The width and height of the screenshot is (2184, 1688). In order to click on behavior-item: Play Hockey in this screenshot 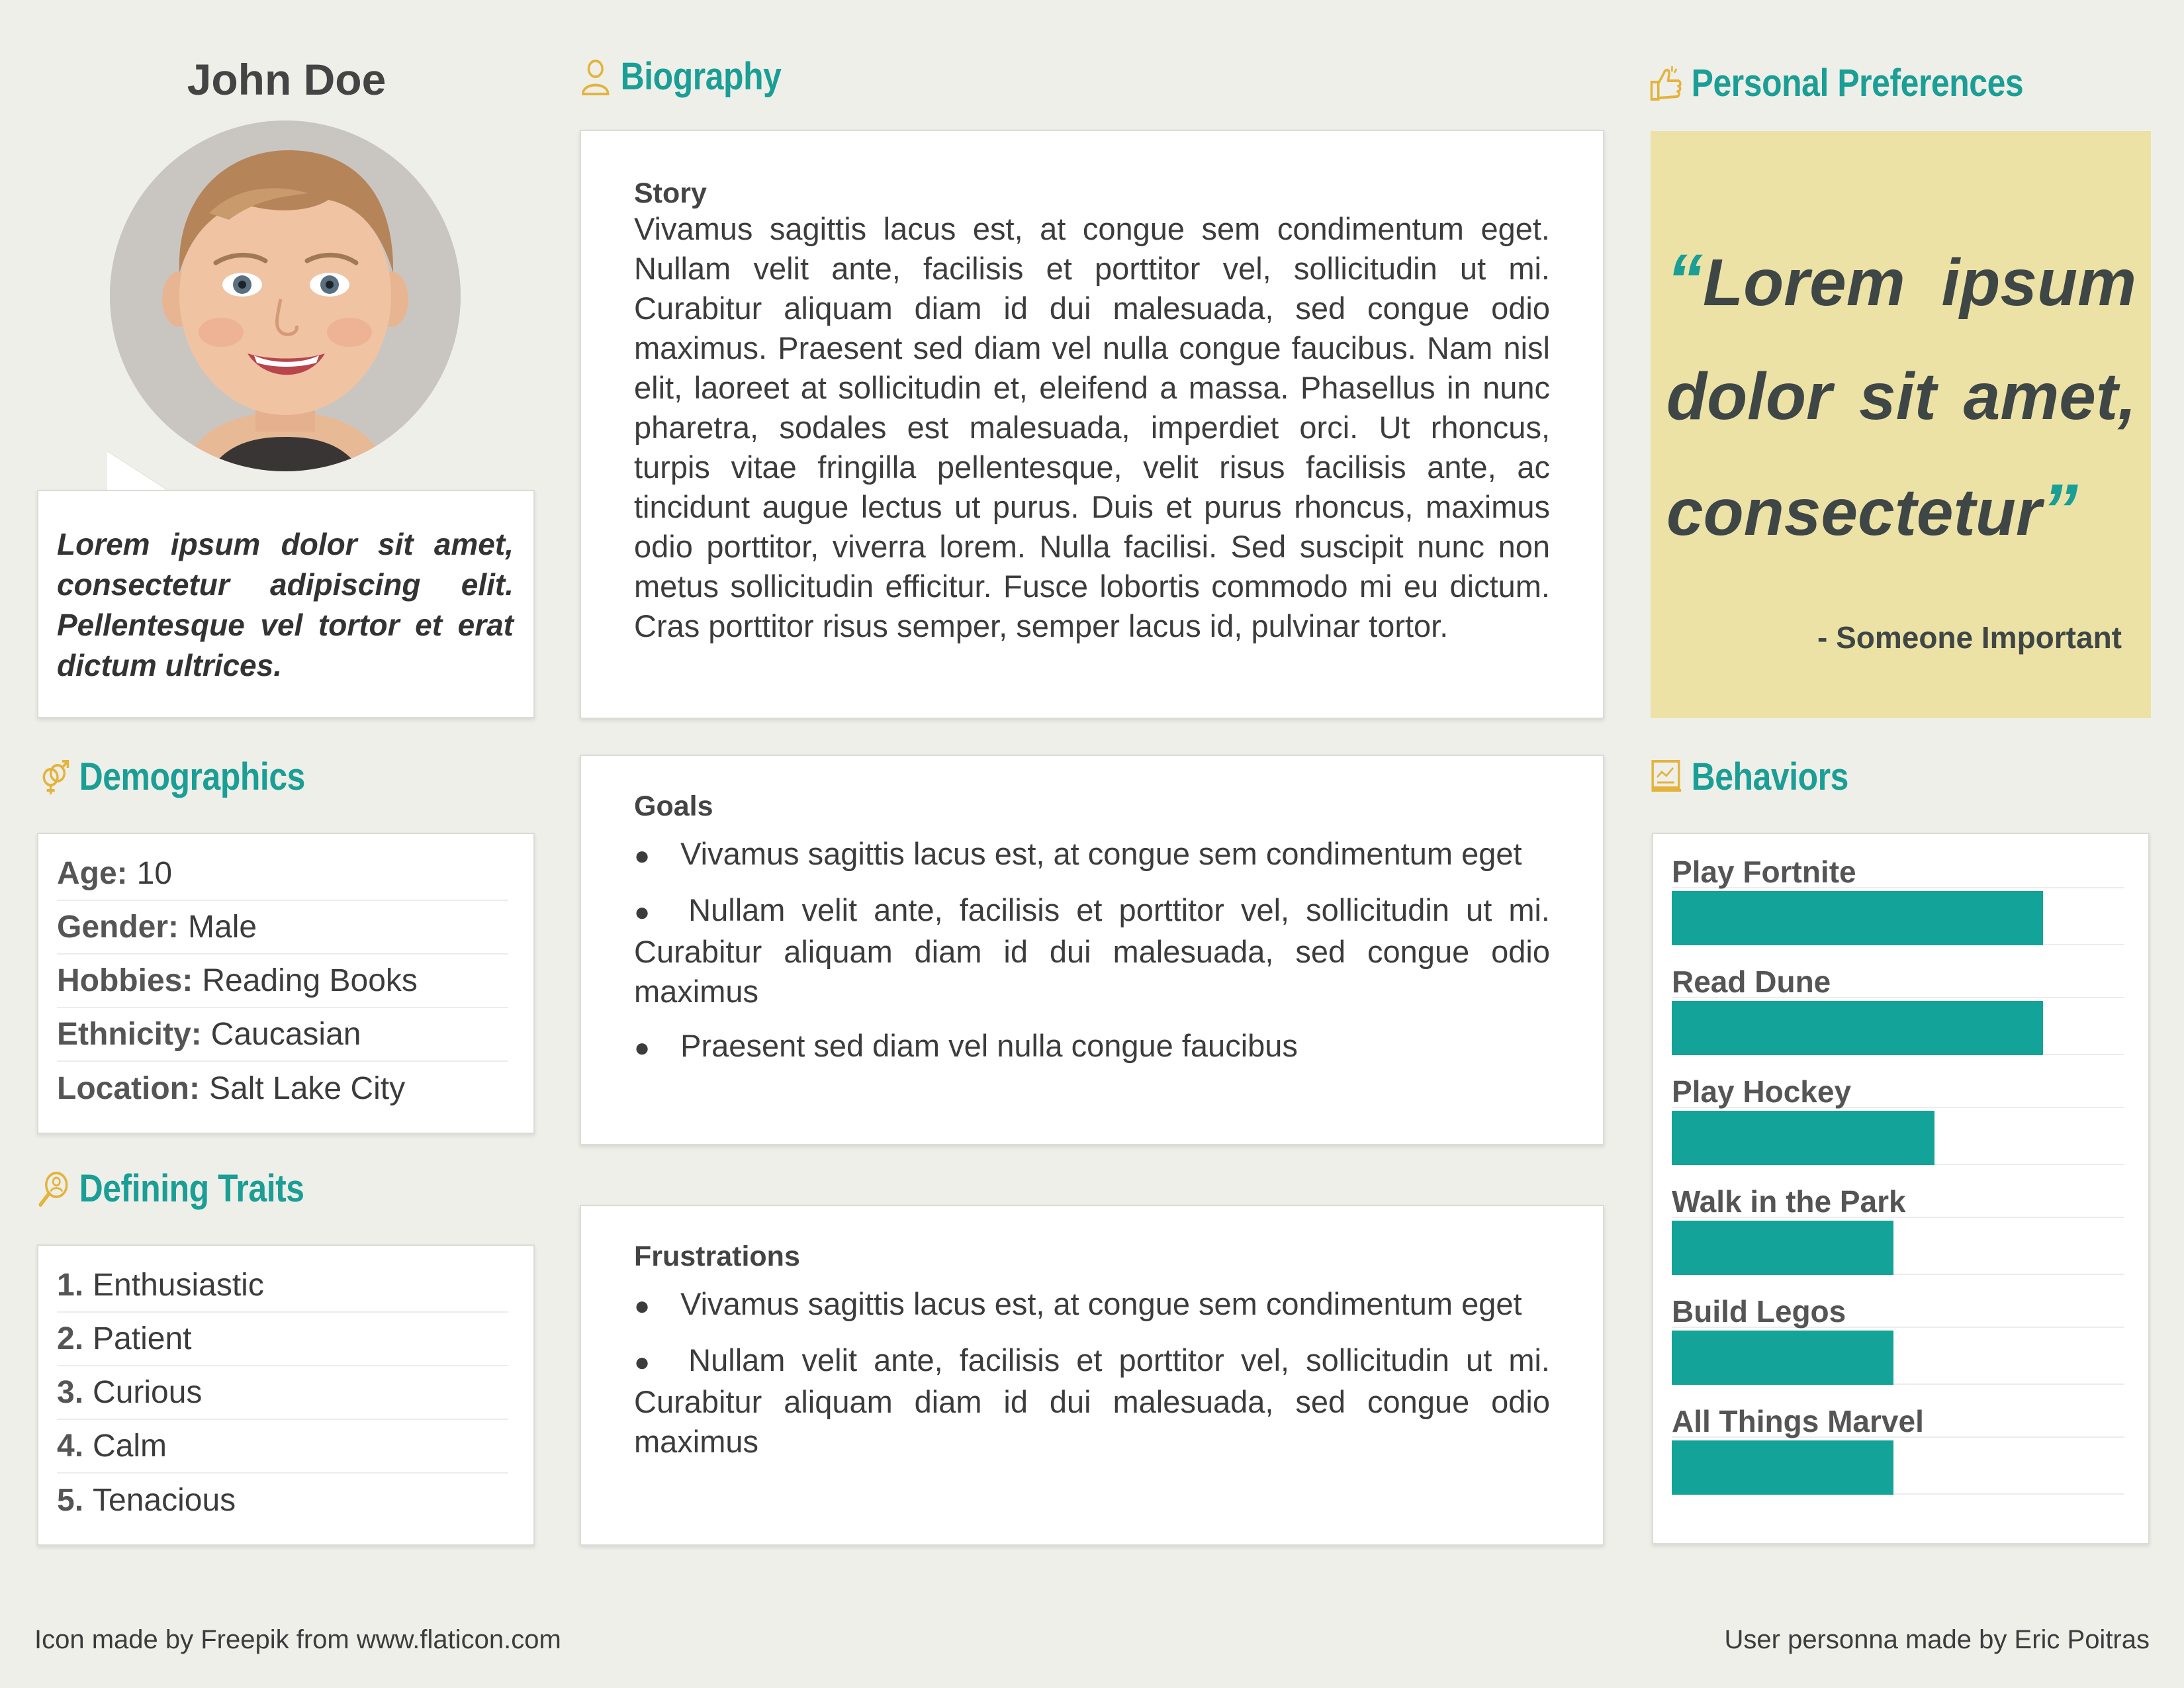, I will do `click(1898, 1129)`.